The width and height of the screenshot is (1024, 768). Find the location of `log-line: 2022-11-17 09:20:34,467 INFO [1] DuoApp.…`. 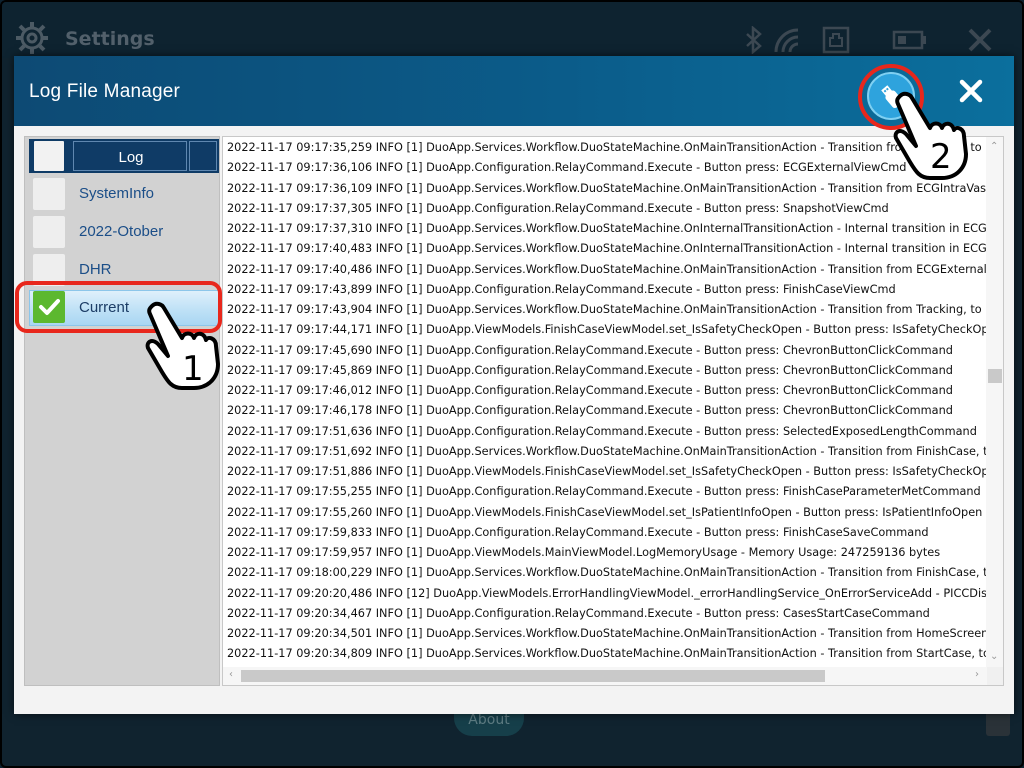

log-line: 2022-11-17 09:20:34,467 INFO [1] DuoApp.… is located at coordinates (578, 613).